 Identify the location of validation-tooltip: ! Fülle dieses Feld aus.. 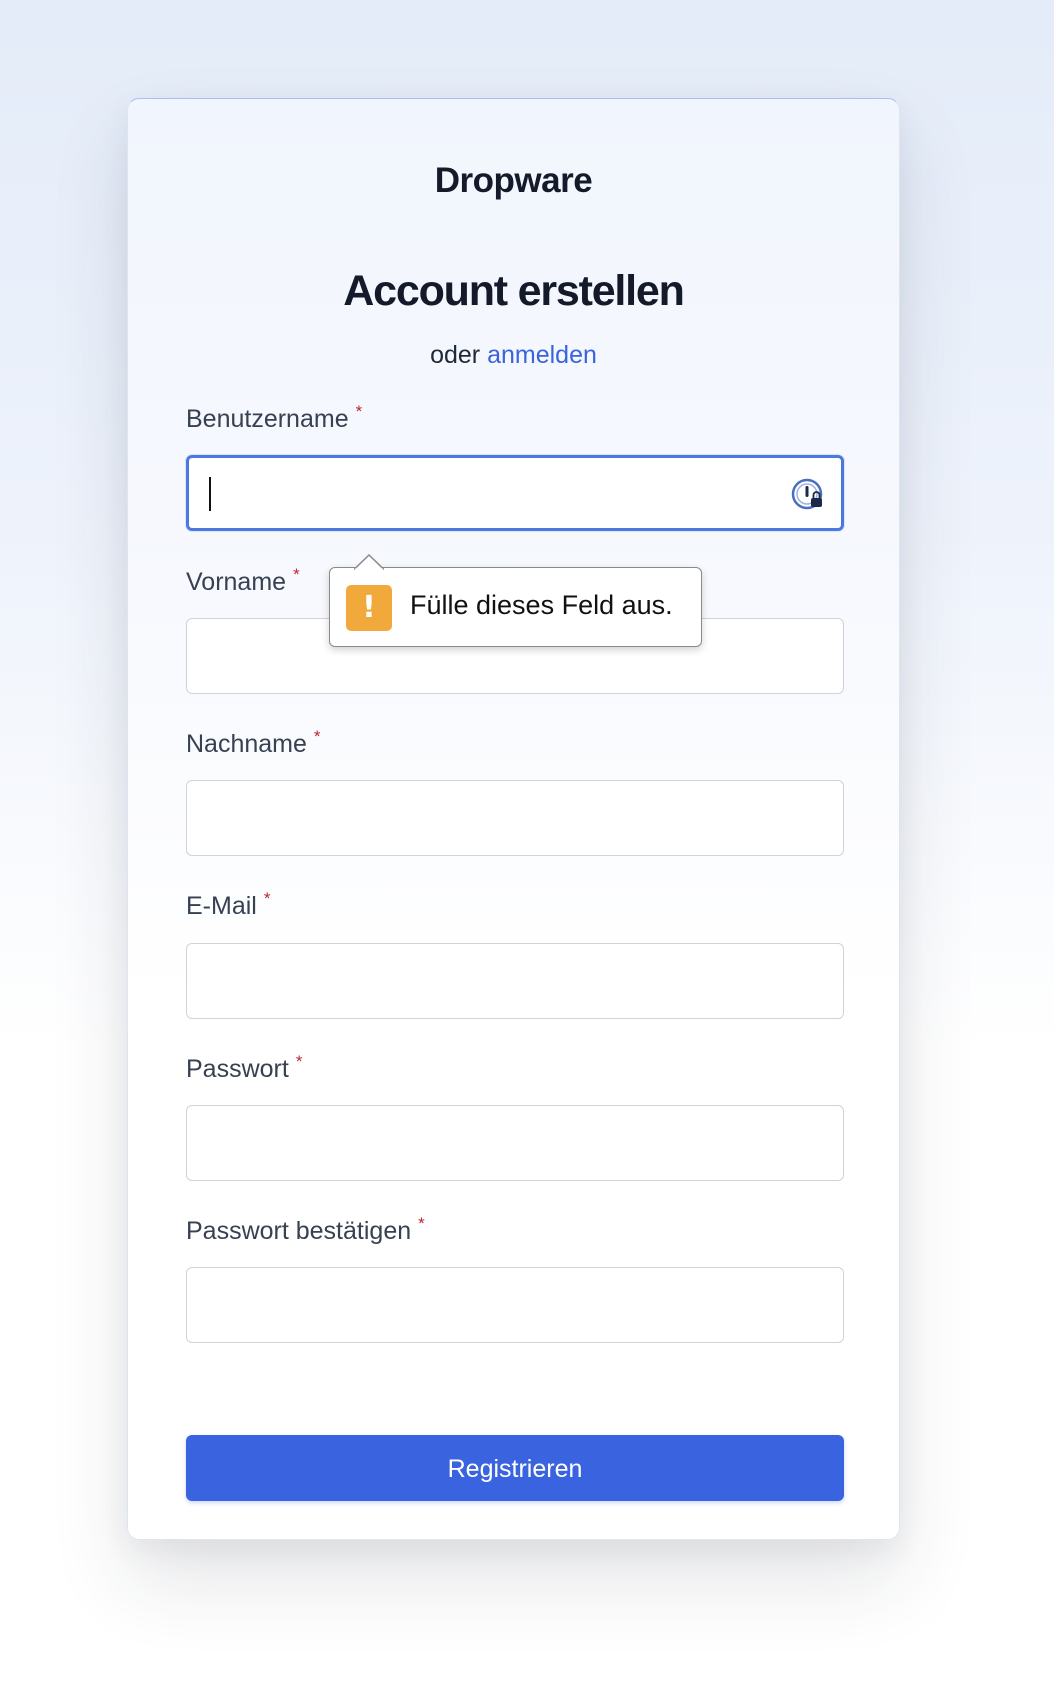
(515, 600).